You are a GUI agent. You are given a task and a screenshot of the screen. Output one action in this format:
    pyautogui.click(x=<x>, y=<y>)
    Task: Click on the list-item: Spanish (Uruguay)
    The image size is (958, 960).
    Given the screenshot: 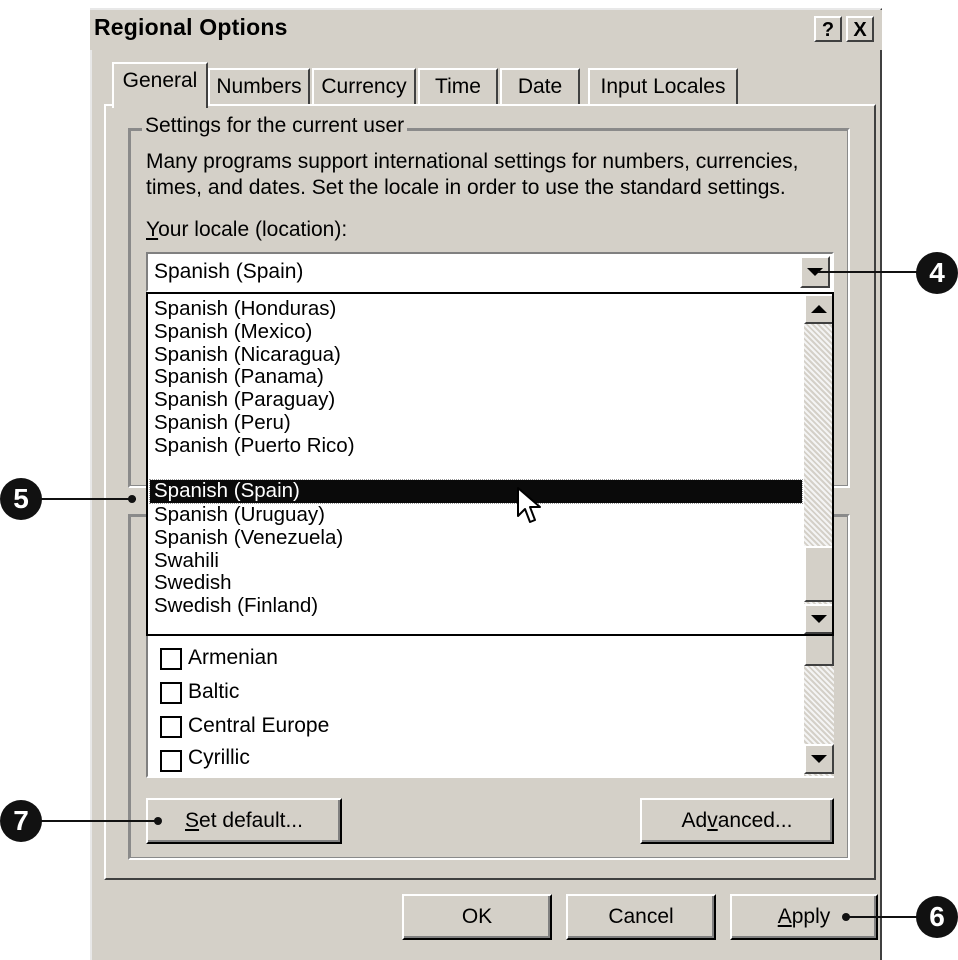 What is the action you would take?
    pyautogui.click(x=476, y=515)
    